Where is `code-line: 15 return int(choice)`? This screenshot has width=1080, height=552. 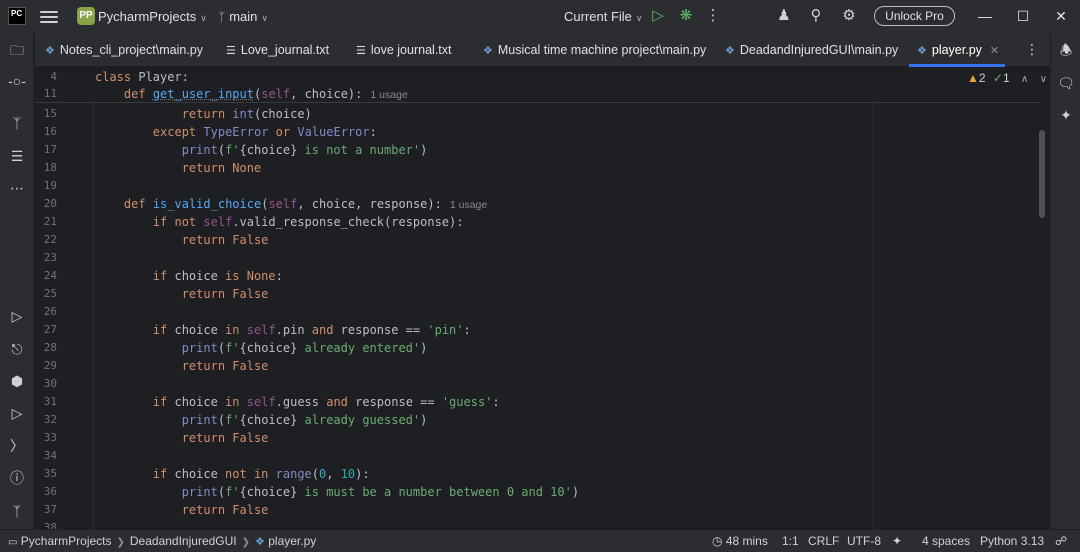 code-line: 15 return int(choice) is located at coordinates (535, 114).